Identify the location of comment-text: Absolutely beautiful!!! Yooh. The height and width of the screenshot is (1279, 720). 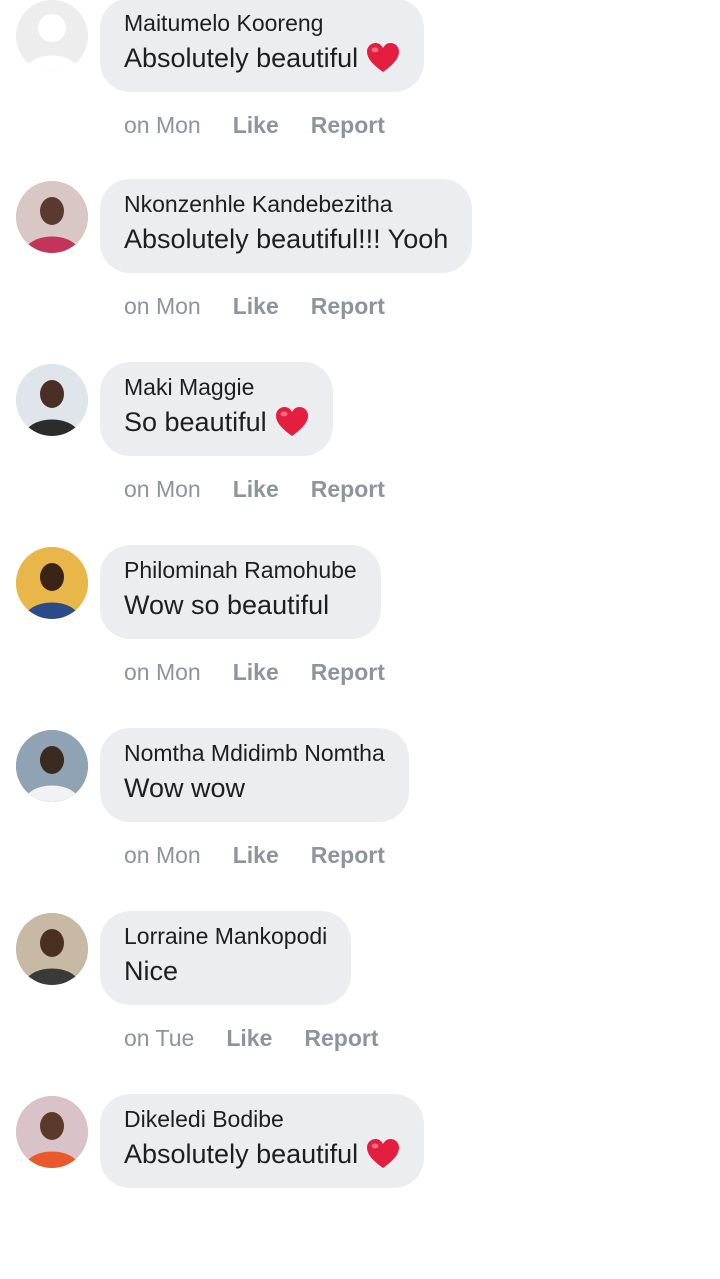
(286, 239).